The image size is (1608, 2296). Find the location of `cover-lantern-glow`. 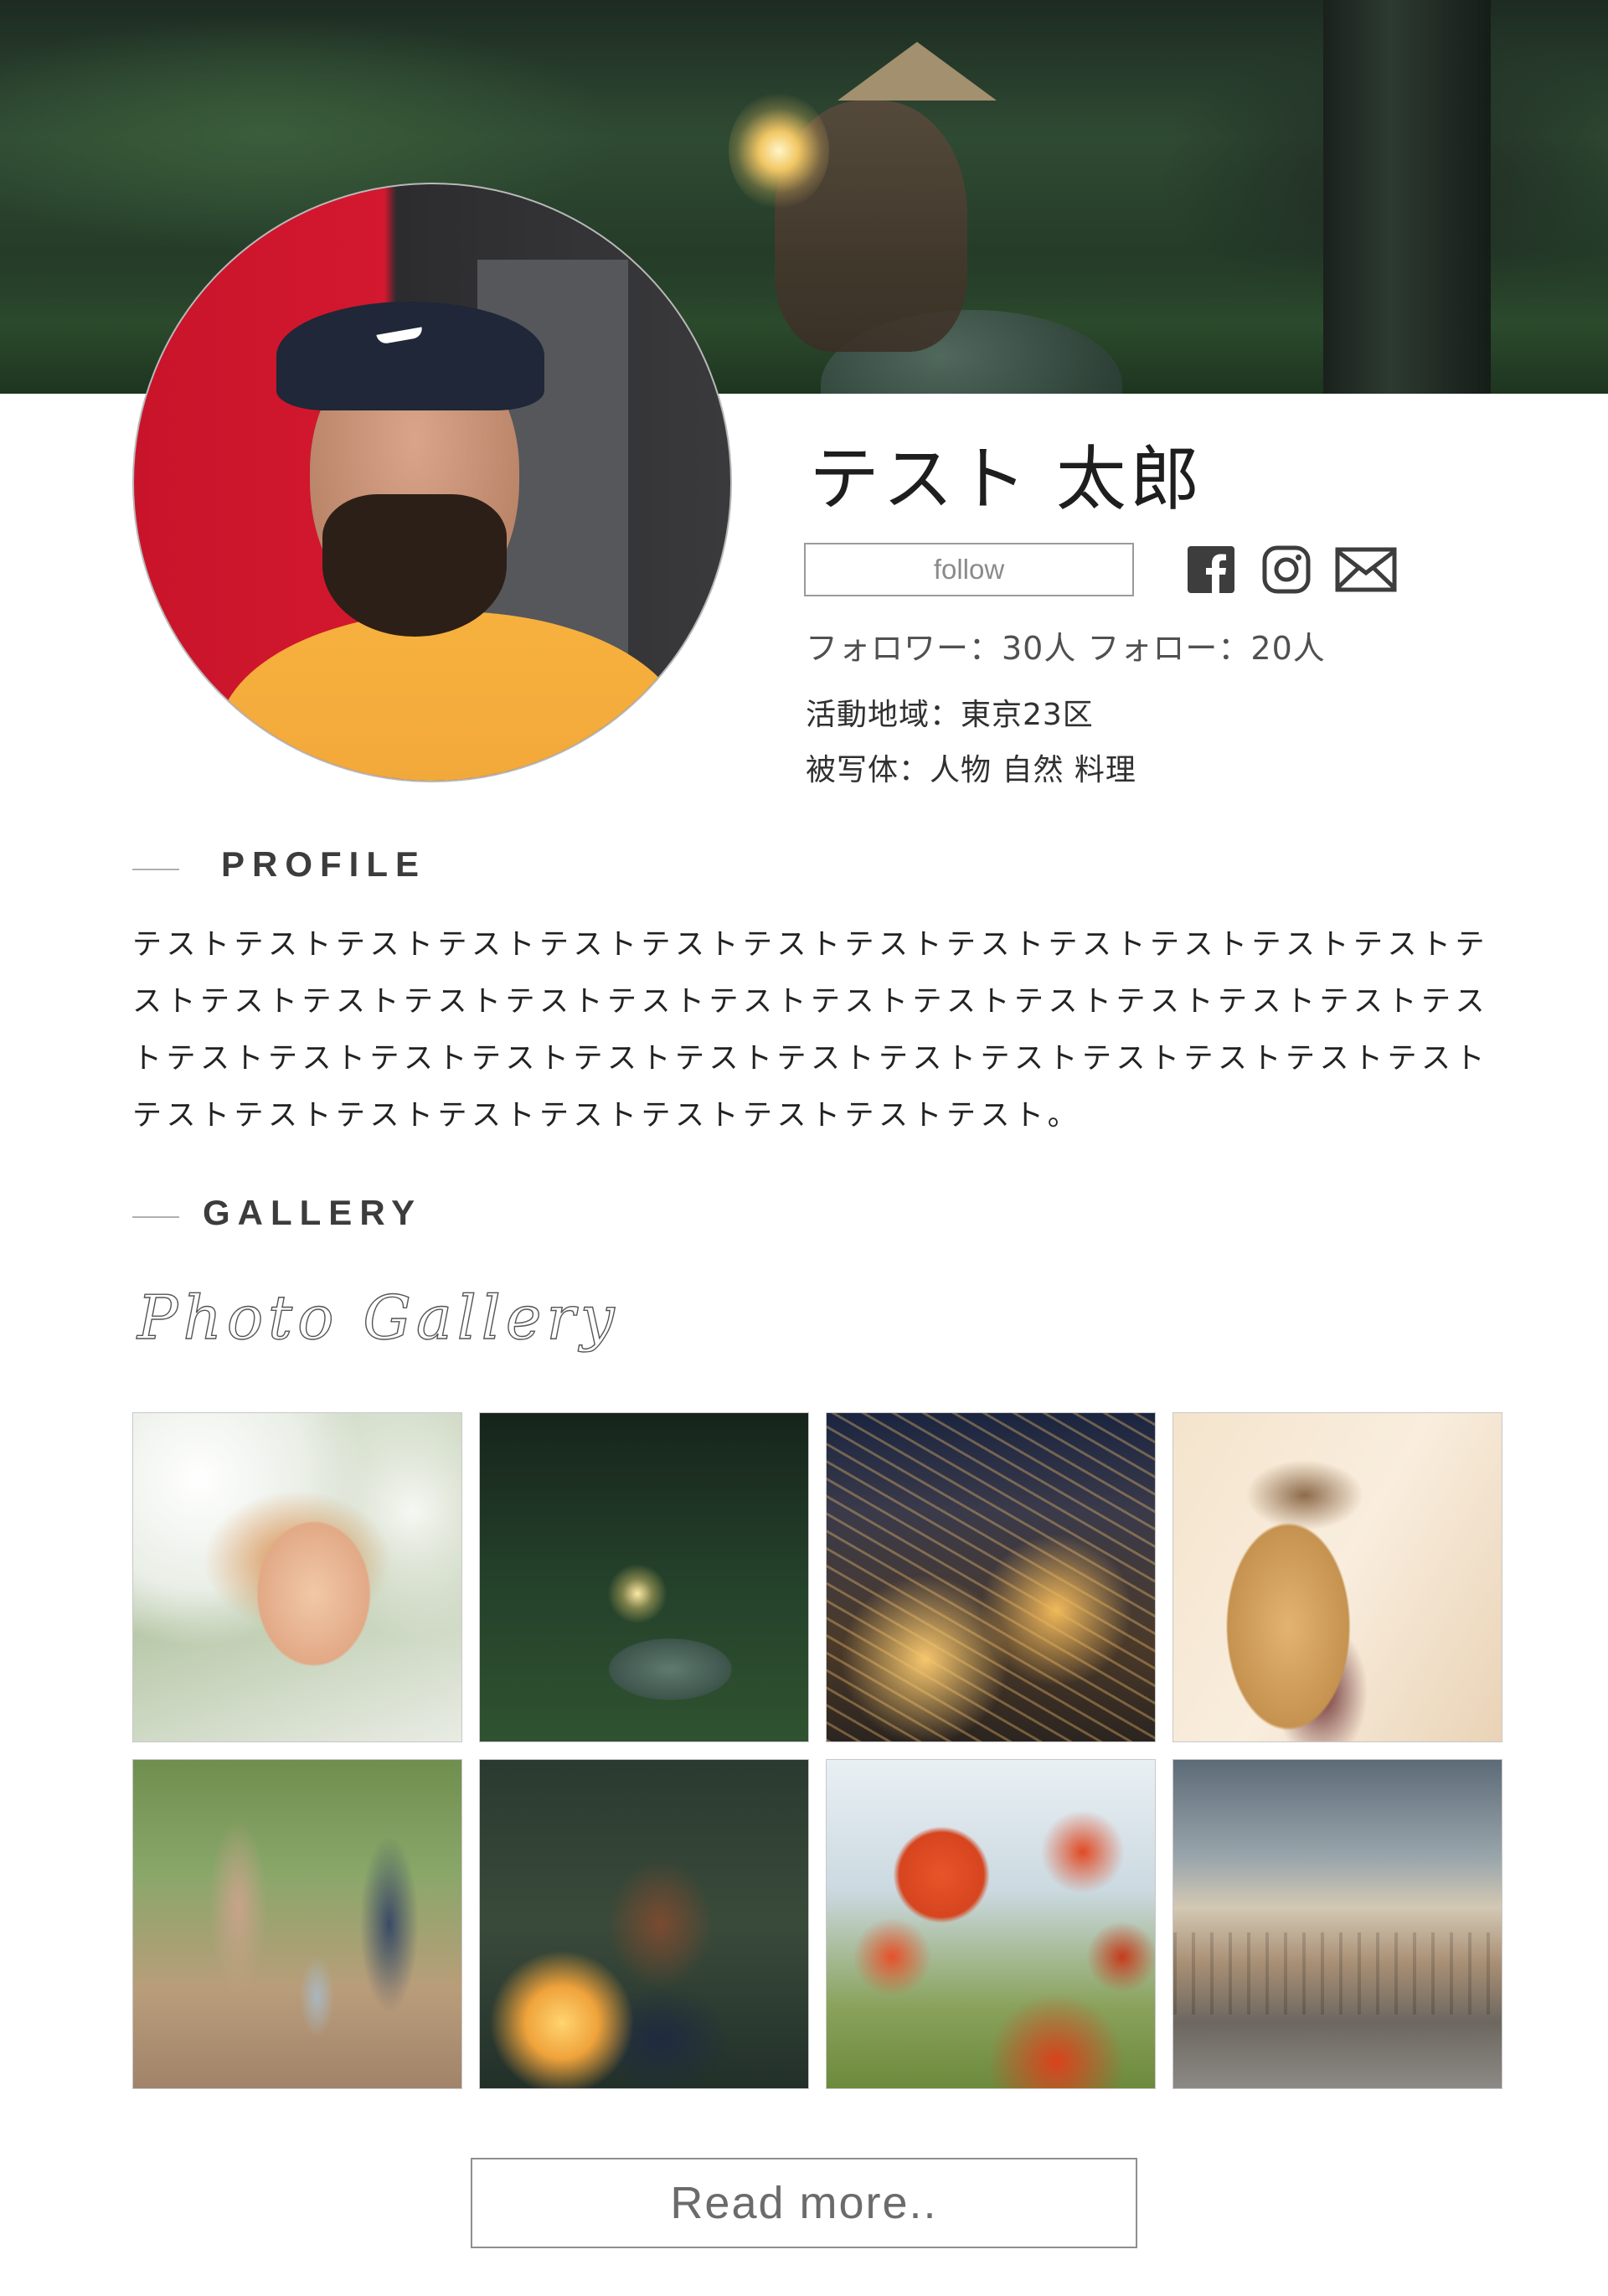

cover-lantern-glow is located at coordinates (779, 150).